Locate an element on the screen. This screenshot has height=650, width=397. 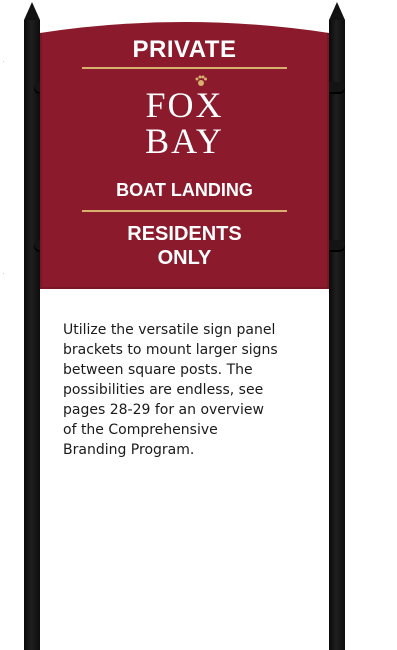
sign-notice-line-1: RESIDENTS is located at coordinates (184, 234).